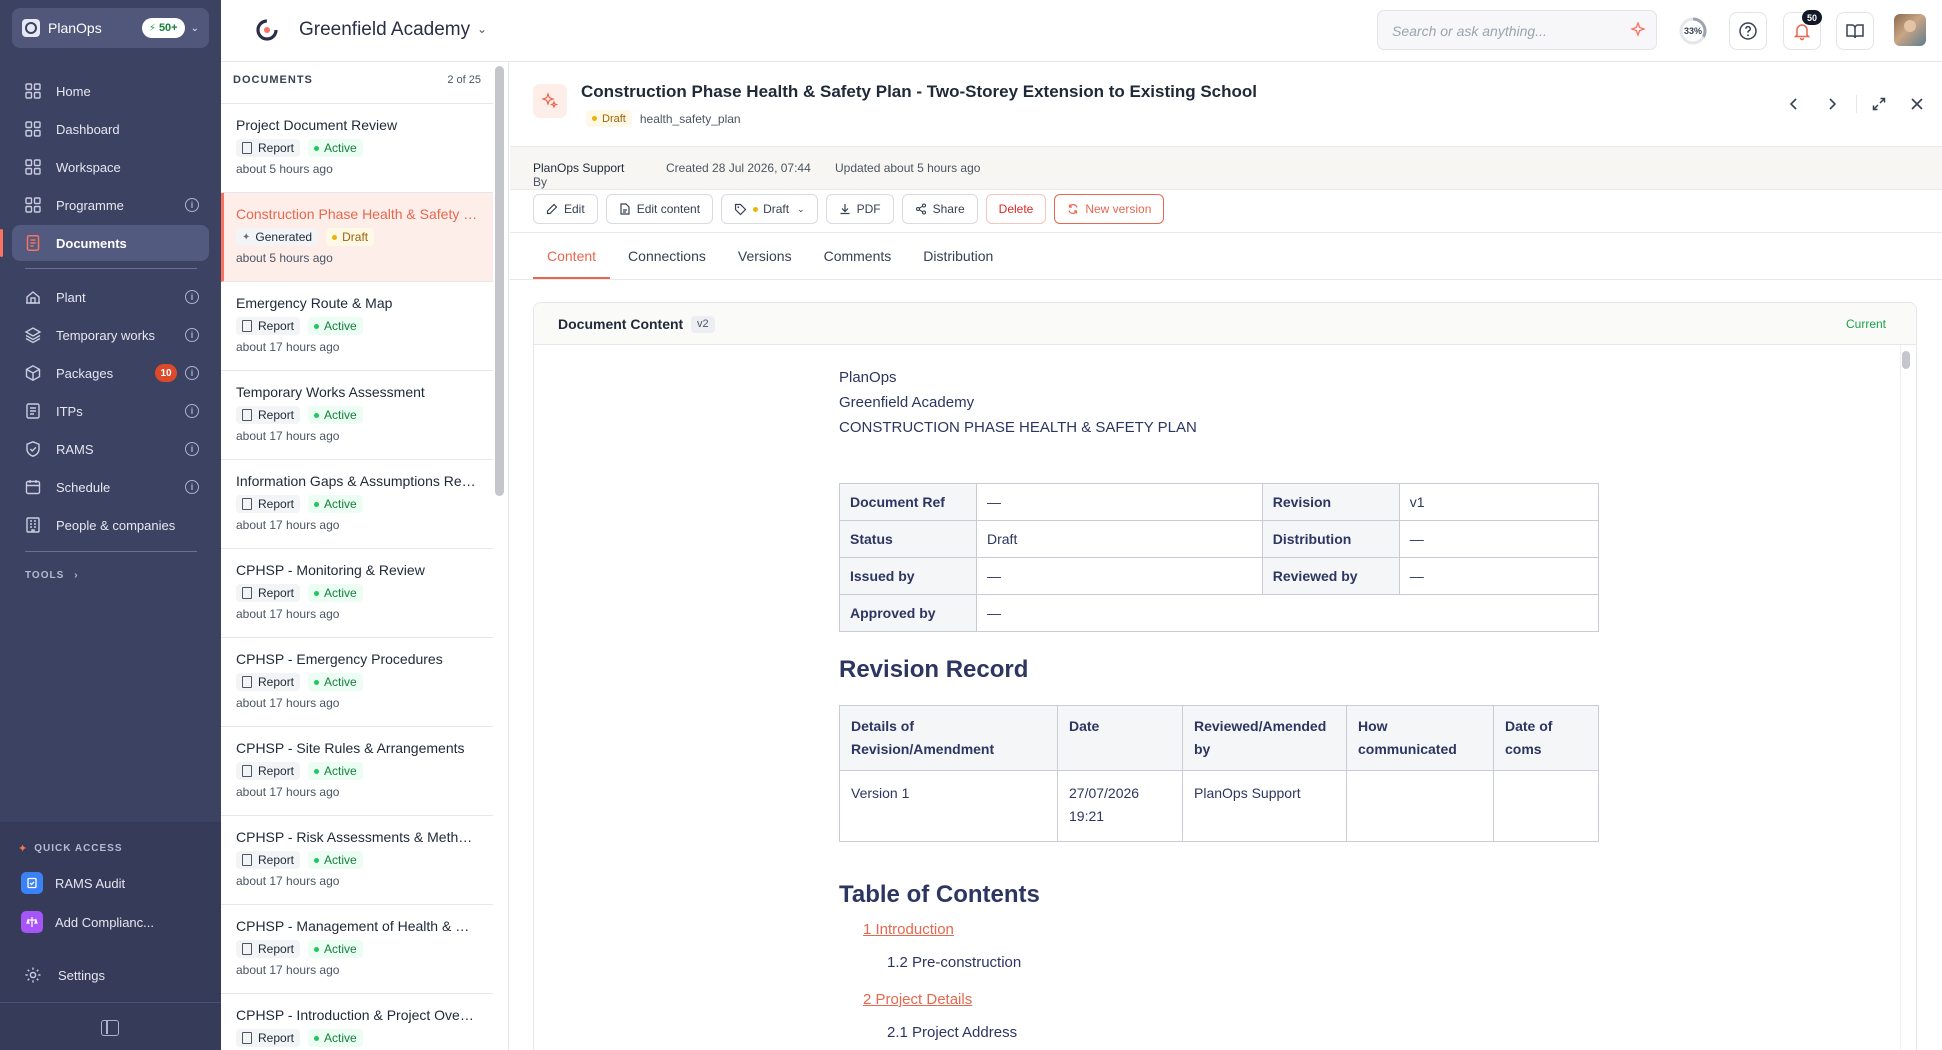  Describe the element at coordinates (110, 335) in the screenshot. I see `nav-temporary-works: Temporary works i` at that location.